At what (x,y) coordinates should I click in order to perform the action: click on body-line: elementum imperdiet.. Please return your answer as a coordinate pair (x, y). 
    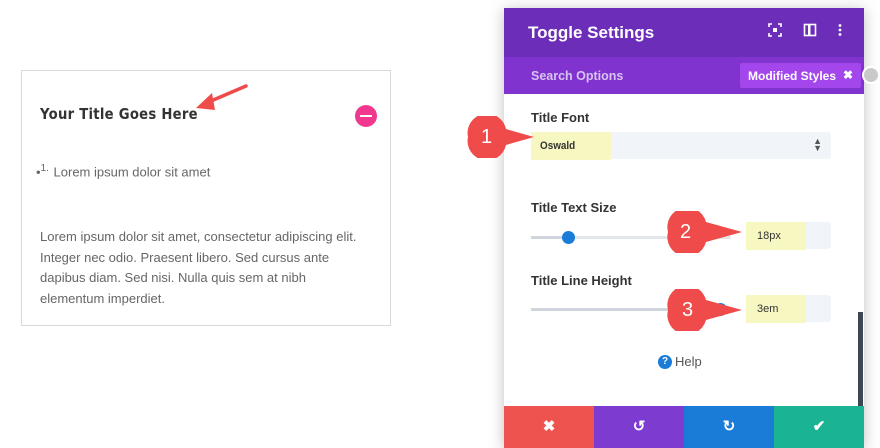
    Looking at the image, I should click on (102, 298).